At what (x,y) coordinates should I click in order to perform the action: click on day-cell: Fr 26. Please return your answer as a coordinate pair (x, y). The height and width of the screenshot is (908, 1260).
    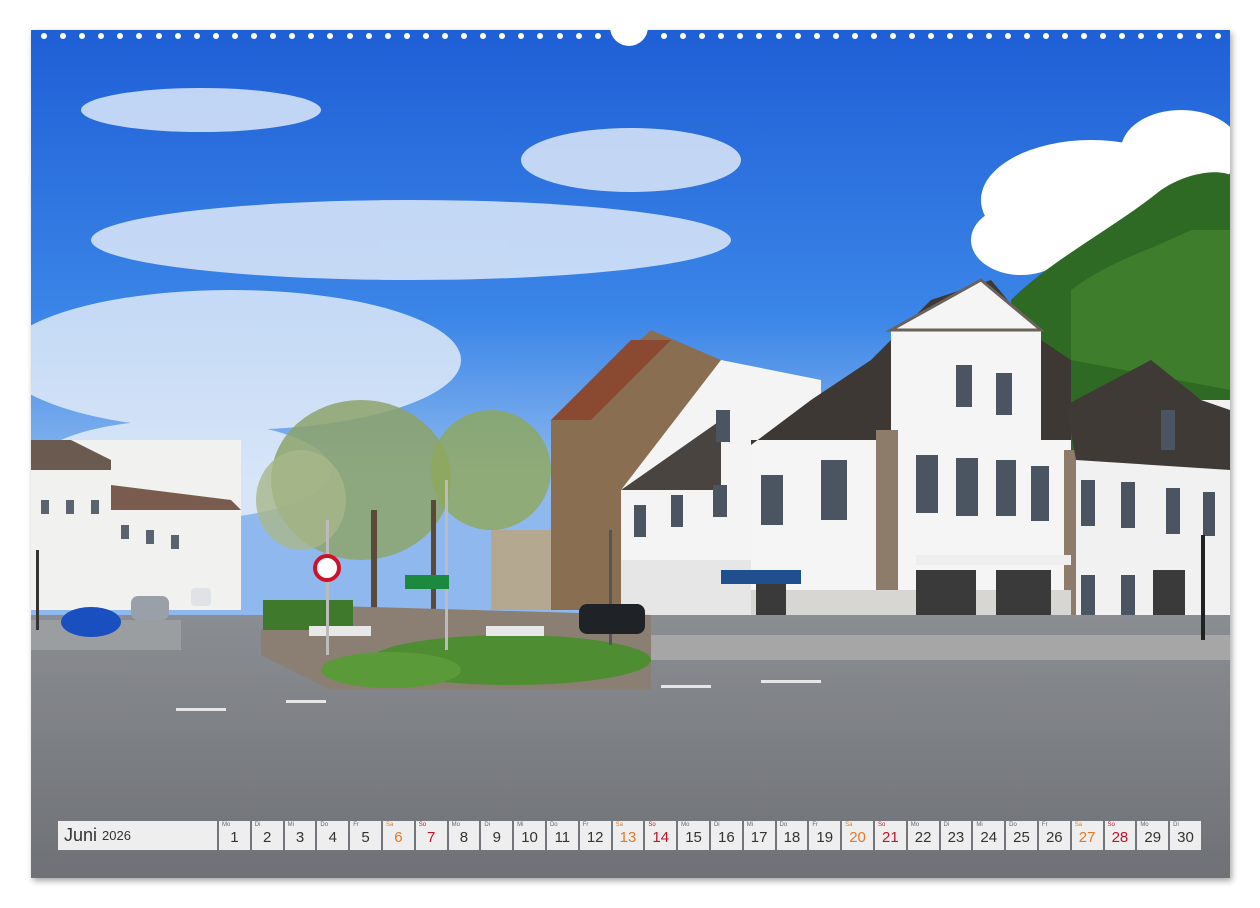
    Looking at the image, I should click on (1054, 835).